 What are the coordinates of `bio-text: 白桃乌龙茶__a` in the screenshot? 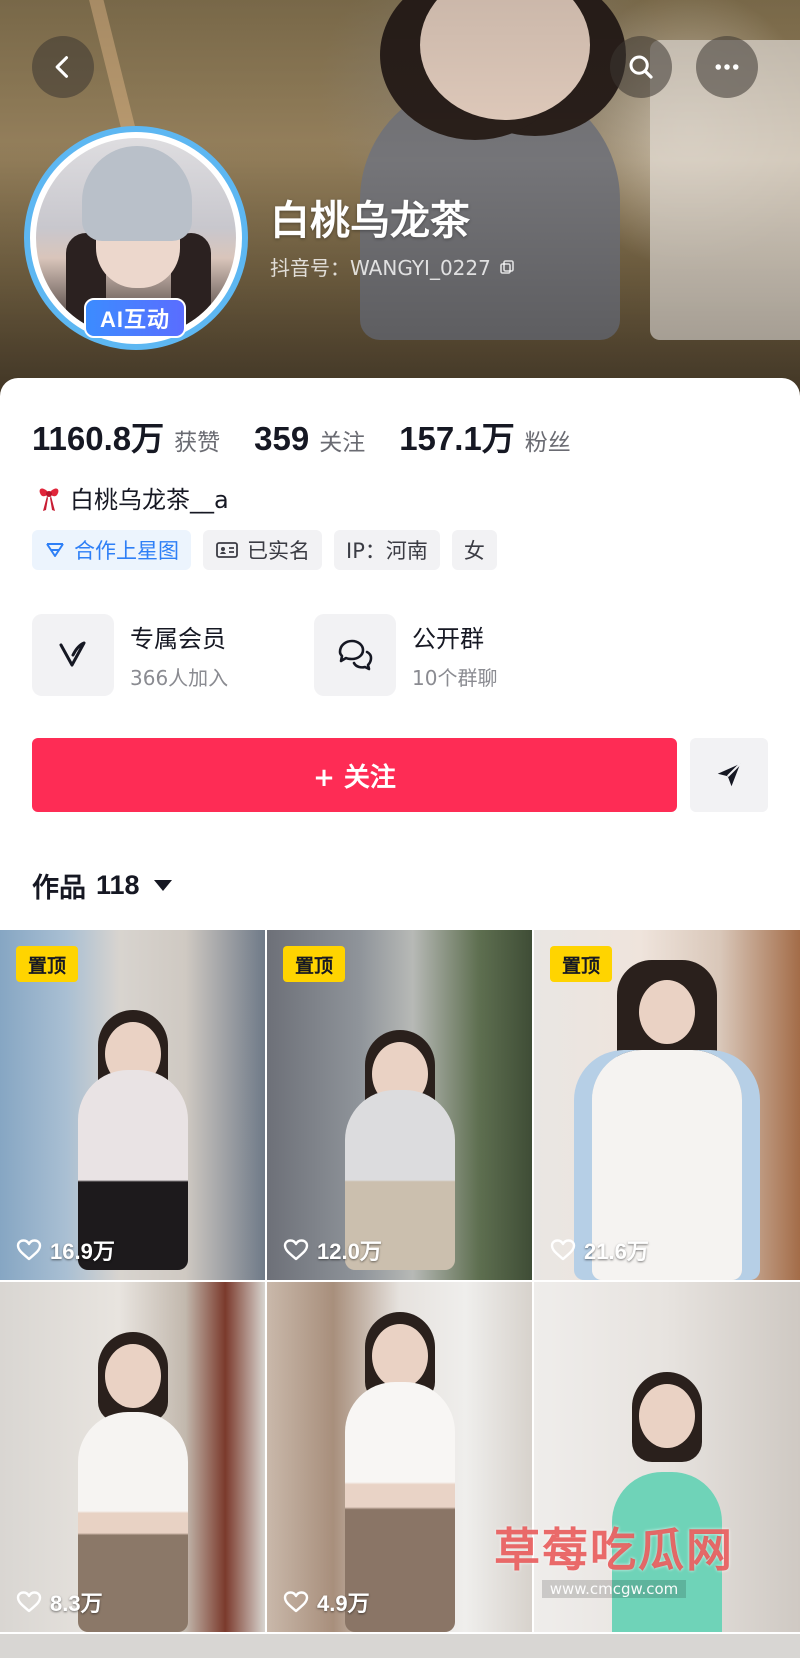 It's located at (149, 500).